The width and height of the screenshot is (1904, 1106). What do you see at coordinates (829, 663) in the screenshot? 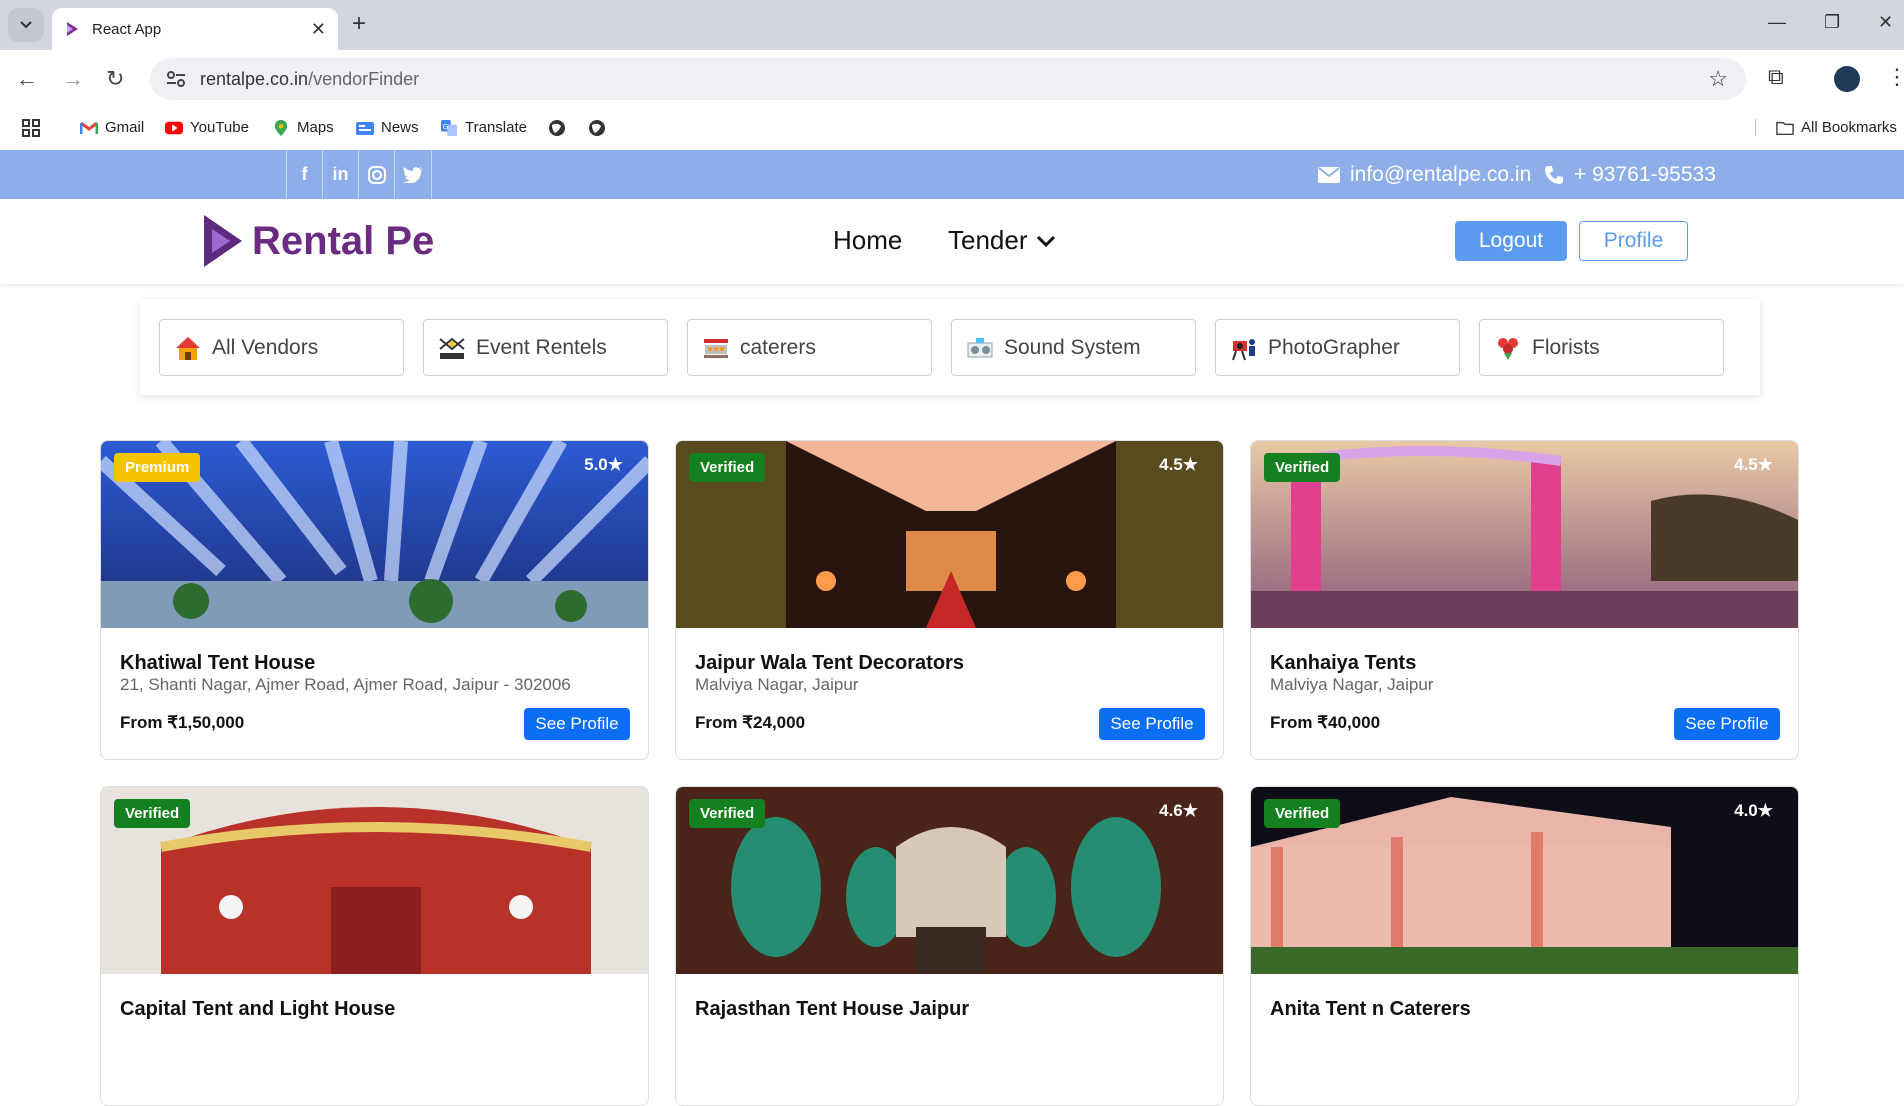
I see `vendor-name: Jaipur Wala Tent Decorators` at bounding box center [829, 663].